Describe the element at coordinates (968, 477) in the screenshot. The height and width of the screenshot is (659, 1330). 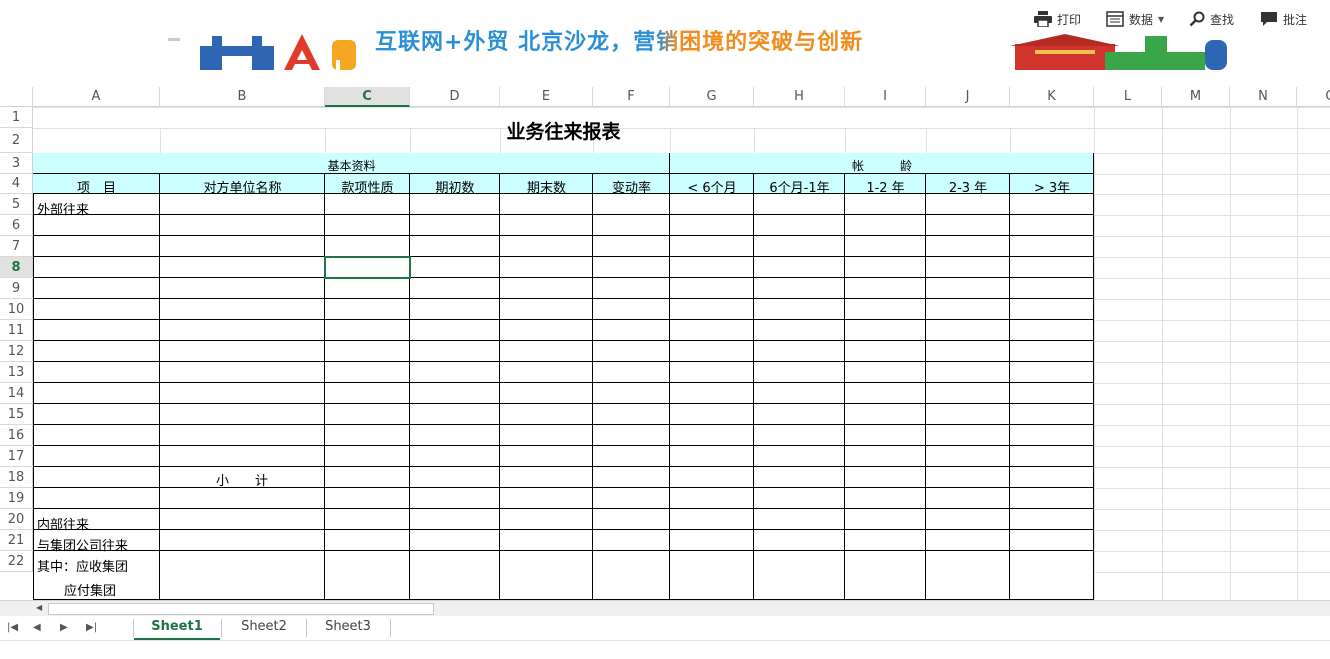
I see `cell-j18` at that location.